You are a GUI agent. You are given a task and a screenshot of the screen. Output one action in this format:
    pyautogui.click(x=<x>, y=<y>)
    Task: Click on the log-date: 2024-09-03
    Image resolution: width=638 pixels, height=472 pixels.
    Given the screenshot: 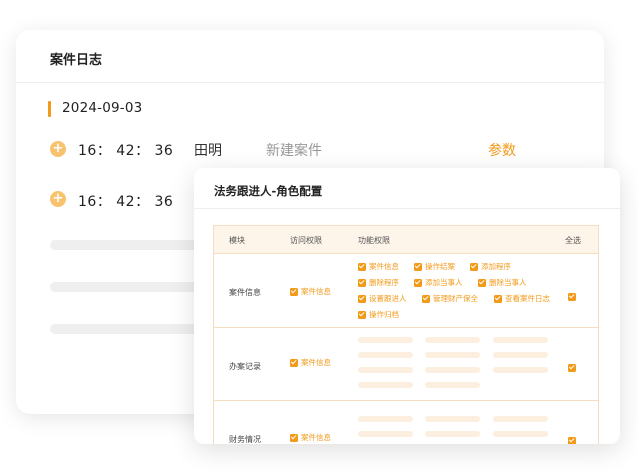 What is the action you would take?
    pyautogui.click(x=102, y=108)
    